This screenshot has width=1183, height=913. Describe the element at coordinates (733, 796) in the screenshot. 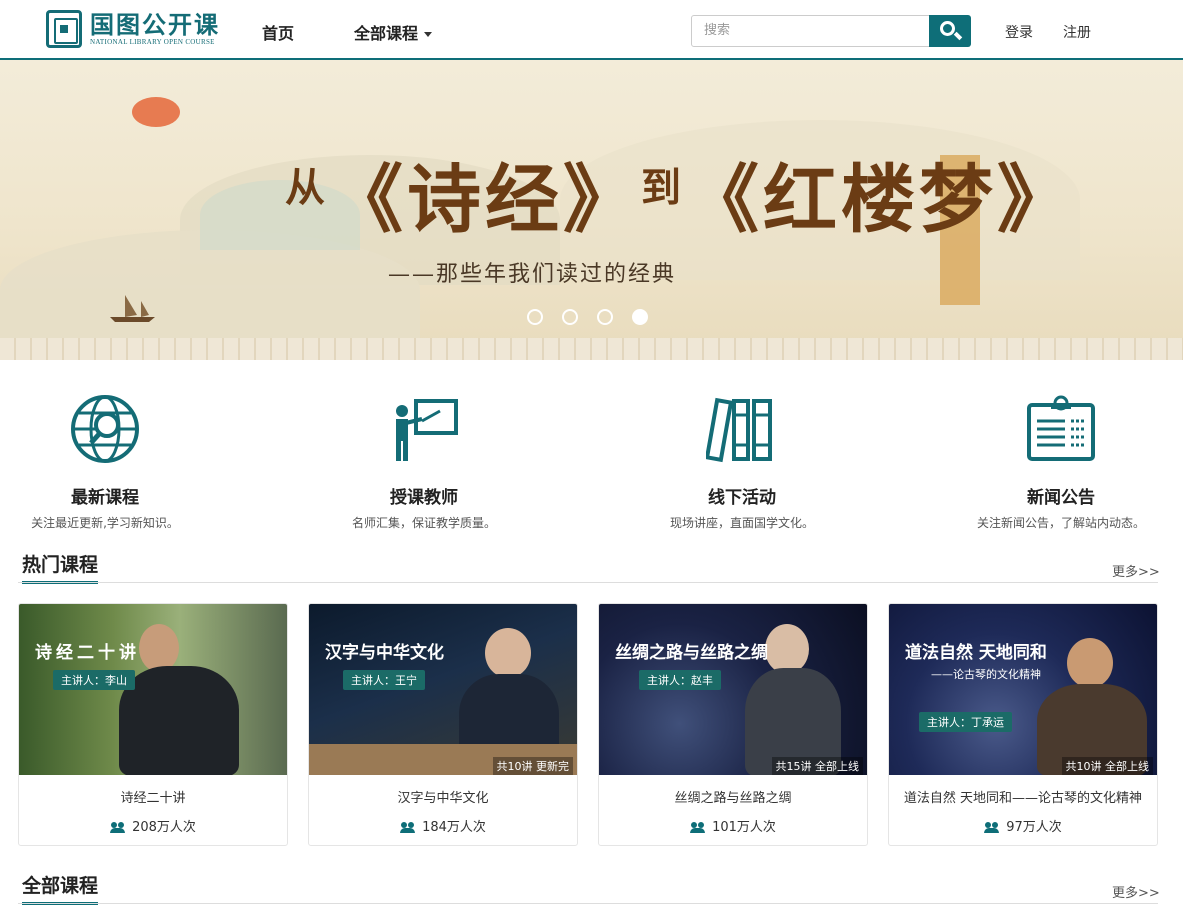

I see `course-name: 丝绸之路与丝路之绸` at that location.